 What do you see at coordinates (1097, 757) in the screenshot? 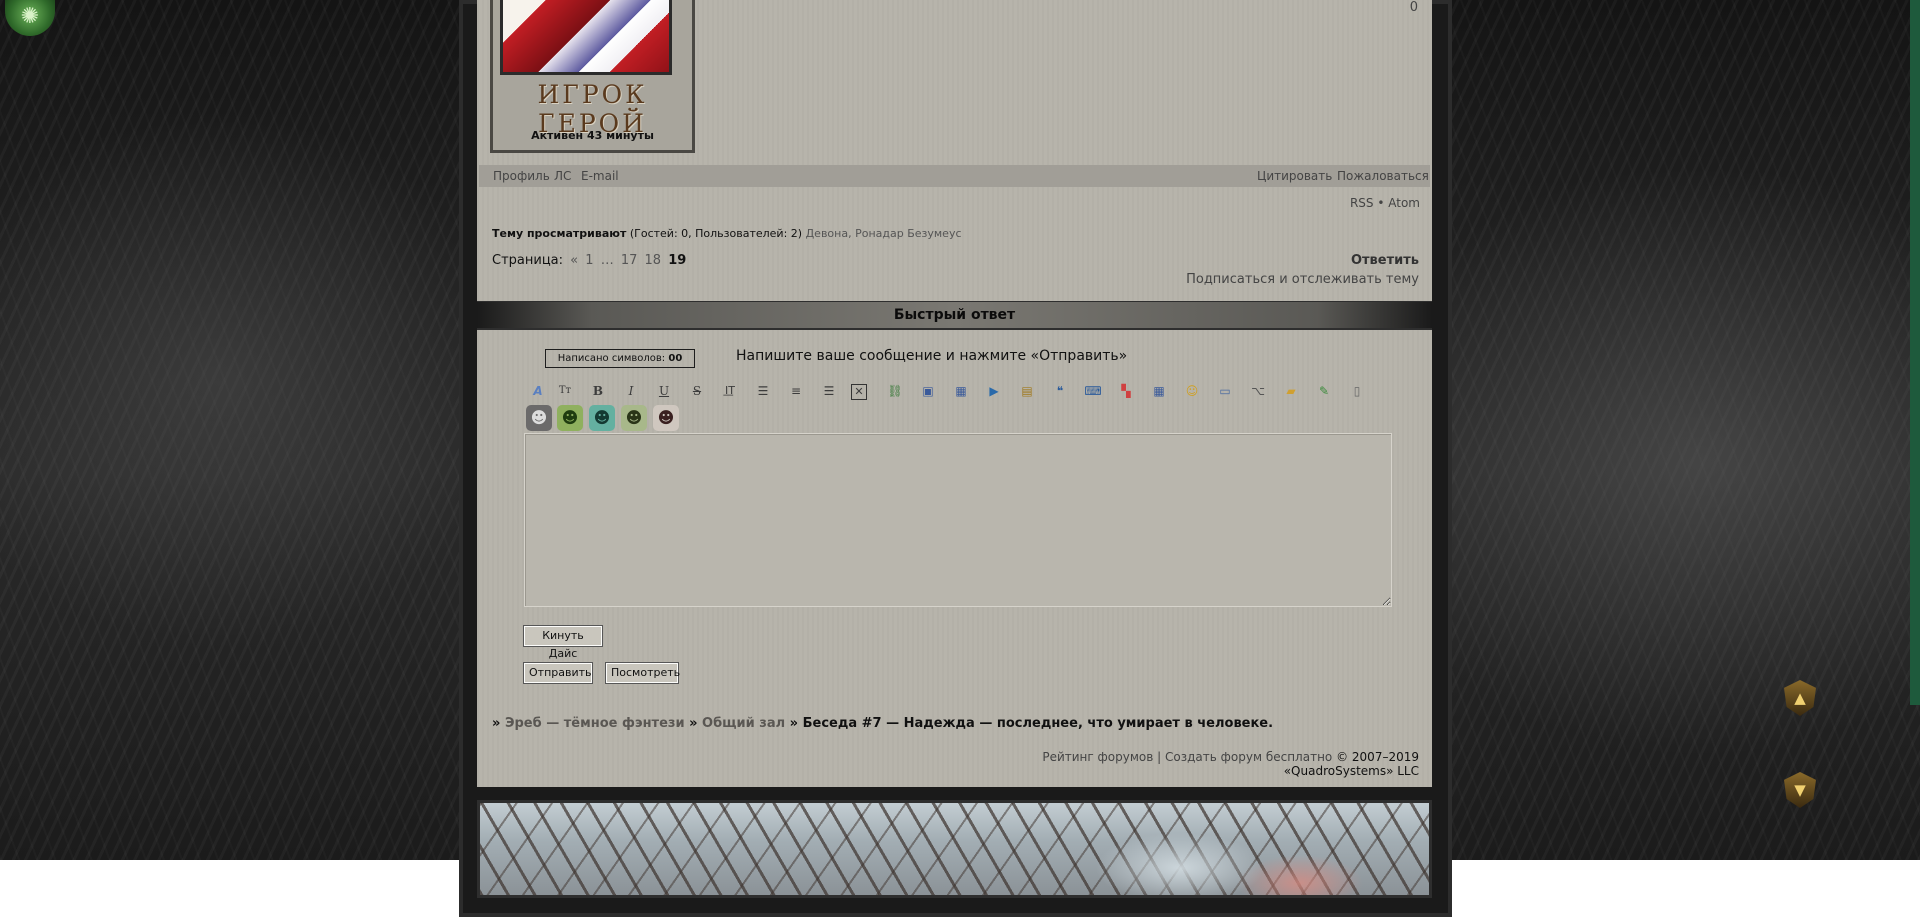
I see `forum-rating-link: Рейтинг форумов` at bounding box center [1097, 757].